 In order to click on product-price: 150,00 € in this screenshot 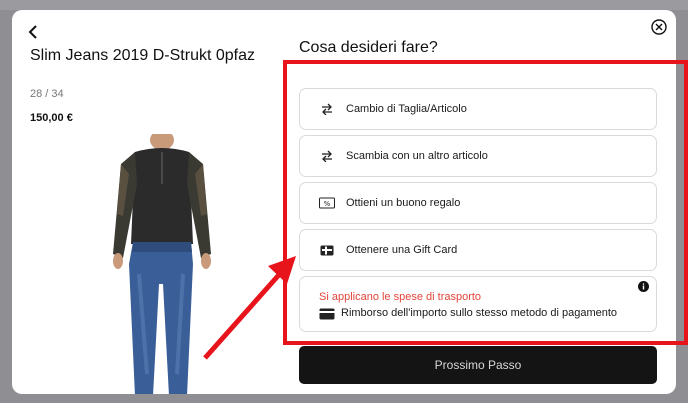, I will do `click(51, 118)`.